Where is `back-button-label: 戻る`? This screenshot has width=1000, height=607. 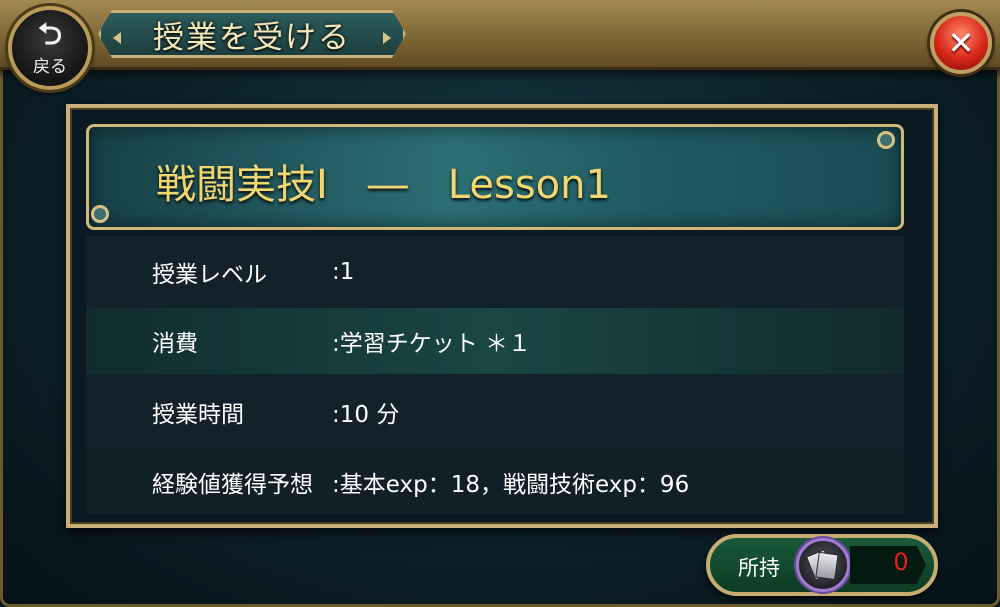 back-button-label: 戻る is located at coordinates (50, 66).